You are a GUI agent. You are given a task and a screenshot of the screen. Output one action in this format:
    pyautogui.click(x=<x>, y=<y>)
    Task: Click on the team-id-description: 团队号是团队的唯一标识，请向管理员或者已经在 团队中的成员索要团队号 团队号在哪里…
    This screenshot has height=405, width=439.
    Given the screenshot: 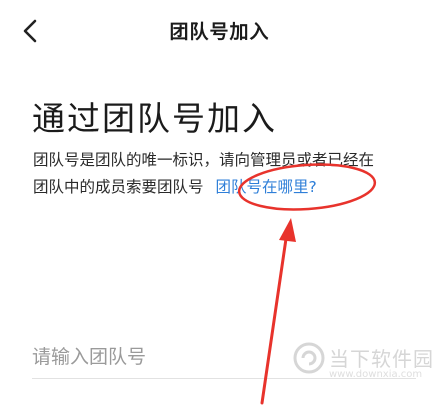 What is the action you would take?
    pyautogui.click(x=233, y=174)
    